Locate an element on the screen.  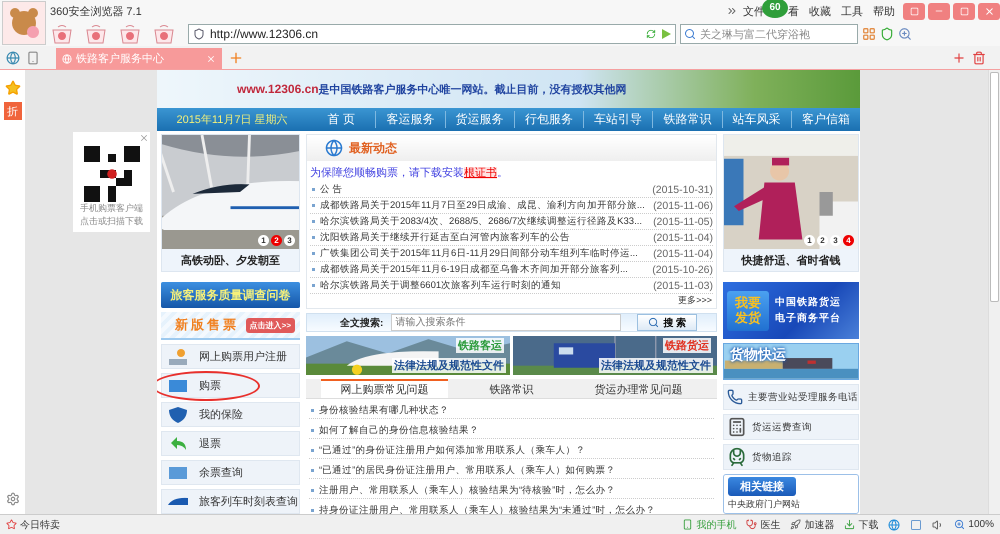
play-icon is located at coordinates (666, 34).